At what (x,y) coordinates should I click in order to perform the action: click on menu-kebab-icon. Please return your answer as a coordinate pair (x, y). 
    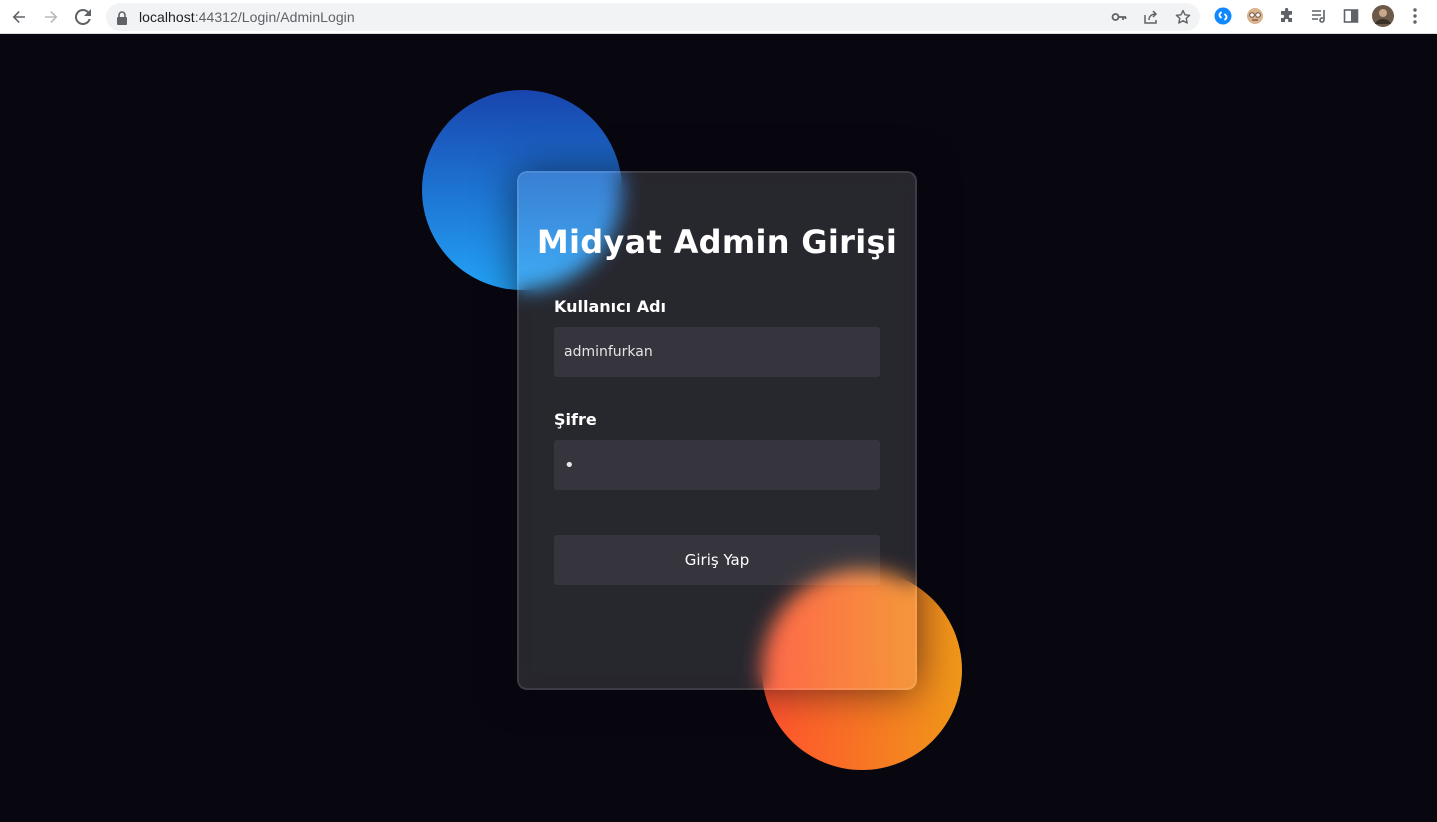
    Looking at the image, I should click on (1415, 16).